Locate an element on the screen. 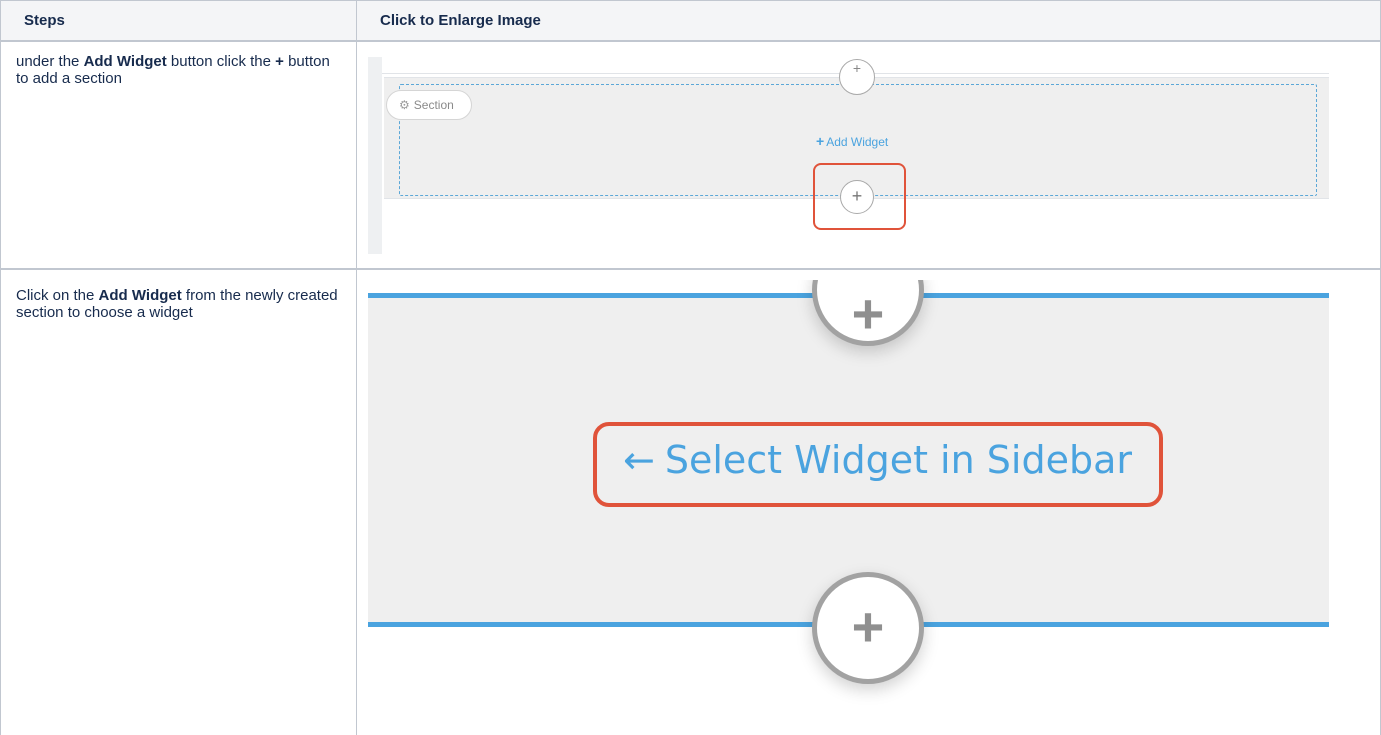 This screenshot has height=735, width=1381. section-settings-pill: ⚙ Section is located at coordinates (429, 105).